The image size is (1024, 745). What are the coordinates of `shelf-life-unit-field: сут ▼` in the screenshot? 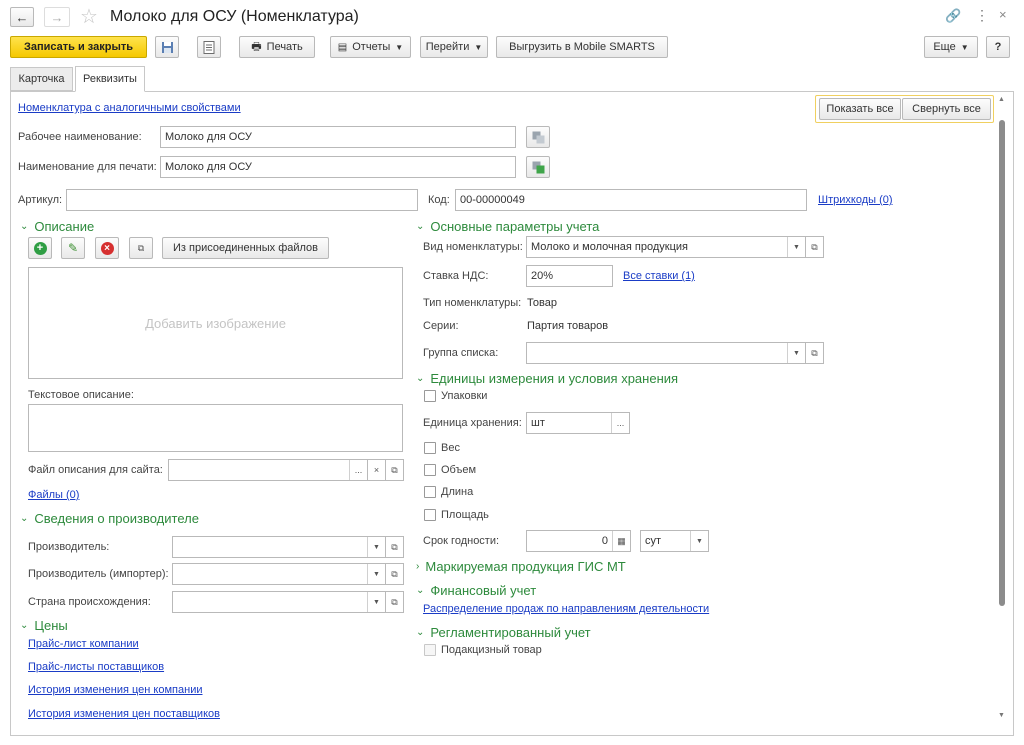 It's located at (674, 541).